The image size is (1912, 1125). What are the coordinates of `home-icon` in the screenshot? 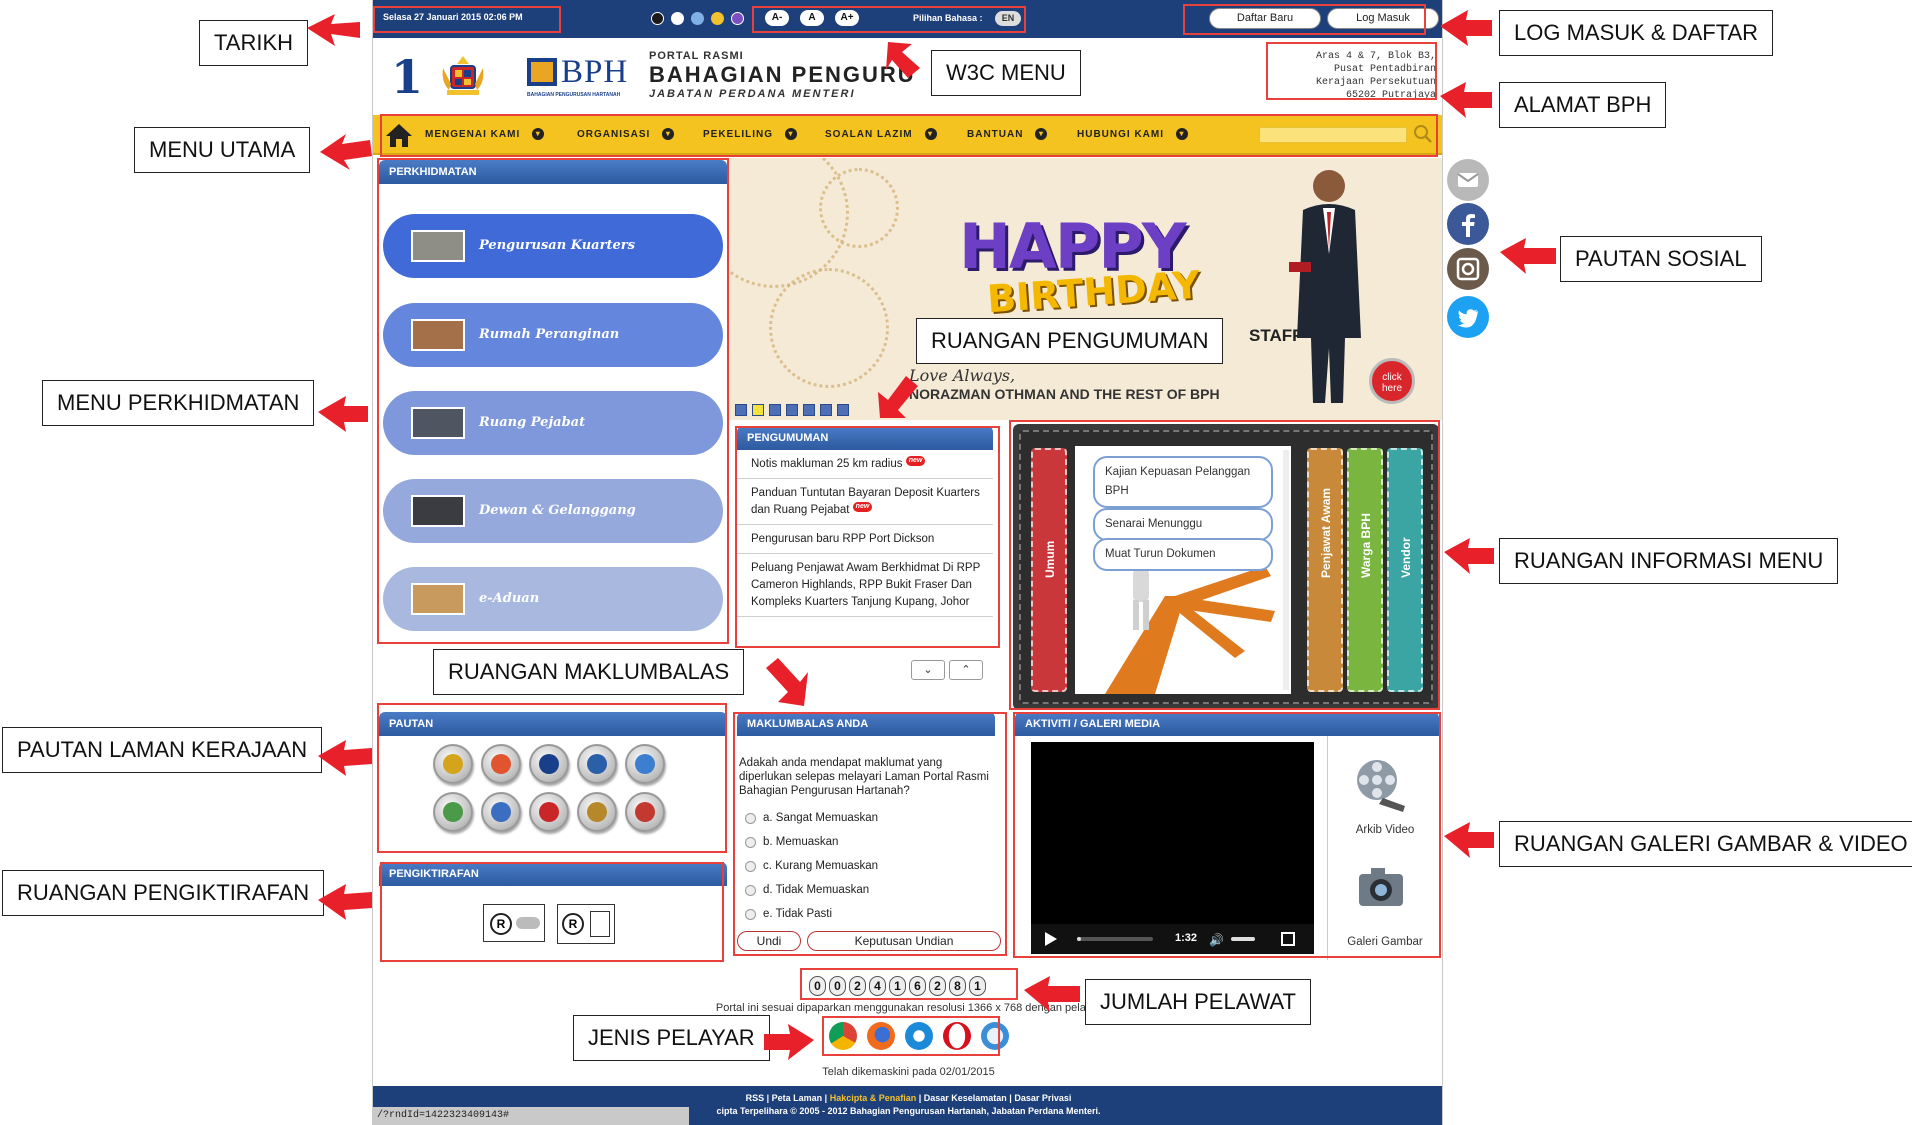 It's located at (399, 135).